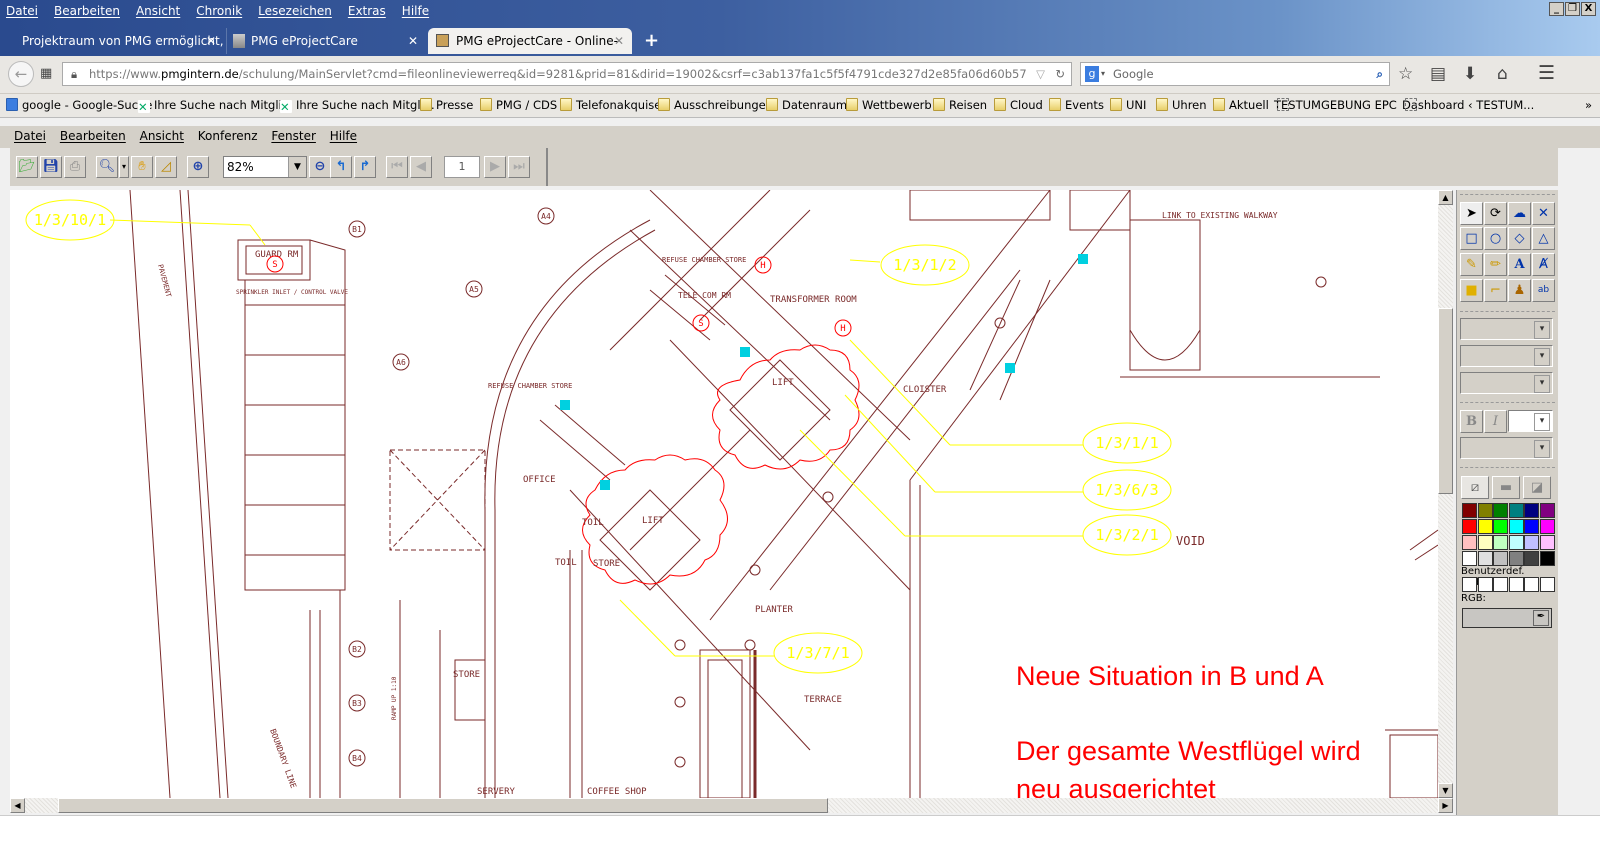 Image resolution: width=1600 pixels, height=860 pixels. I want to click on tab-schulung: PMG eProjectCare (Schulung) ✕, so click(326, 51).